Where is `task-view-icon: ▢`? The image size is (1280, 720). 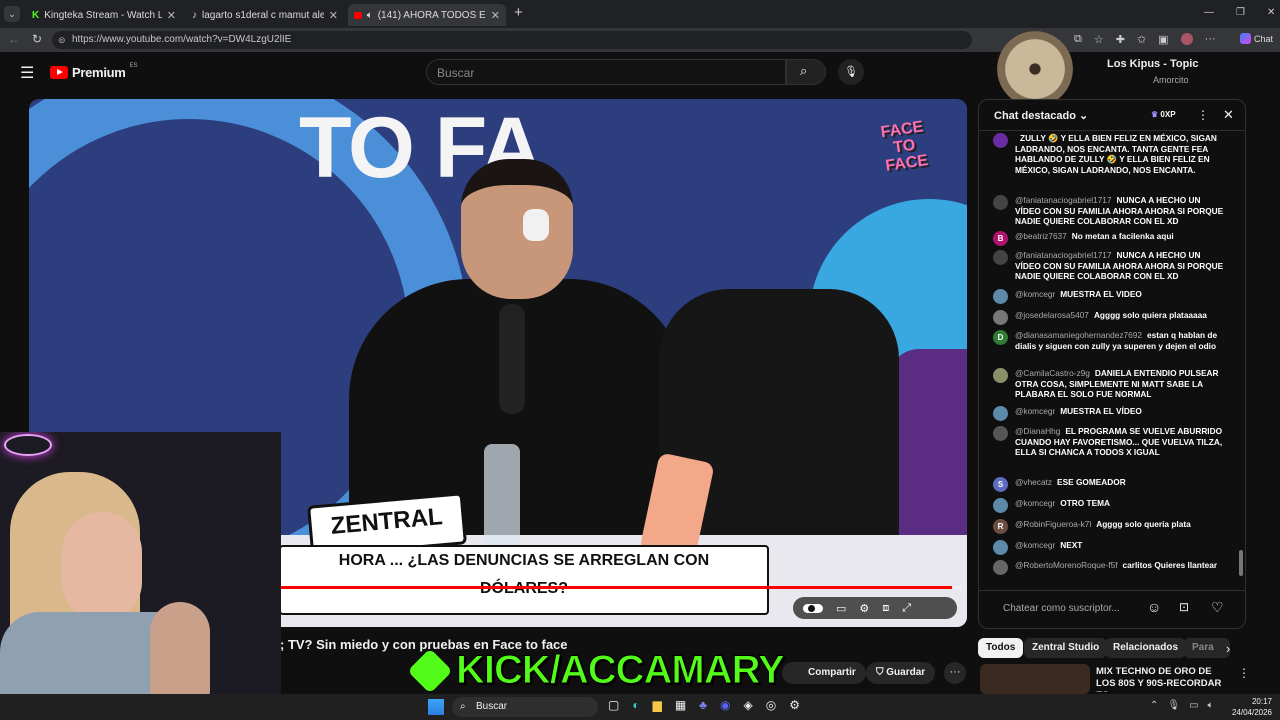 task-view-icon: ▢ is located at coordinates (613, 705).